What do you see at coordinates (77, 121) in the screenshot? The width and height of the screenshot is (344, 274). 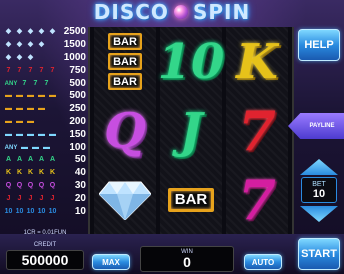 I see `paytable-value: 200` at bounding box center [77, 121].